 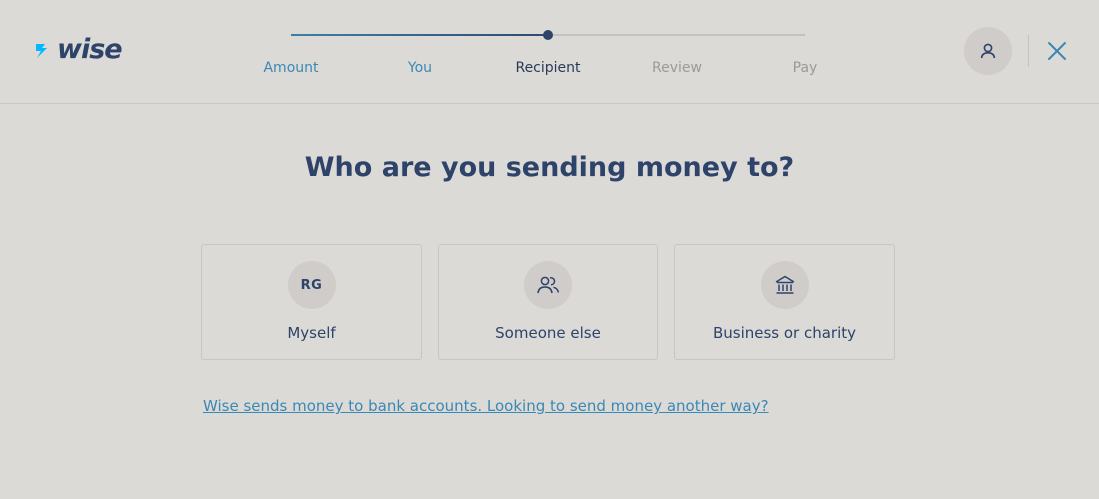 What do you see at coordinates (1028, 51) in the screenshot?
I see `header-divider` at bounding box center [1028, 51].